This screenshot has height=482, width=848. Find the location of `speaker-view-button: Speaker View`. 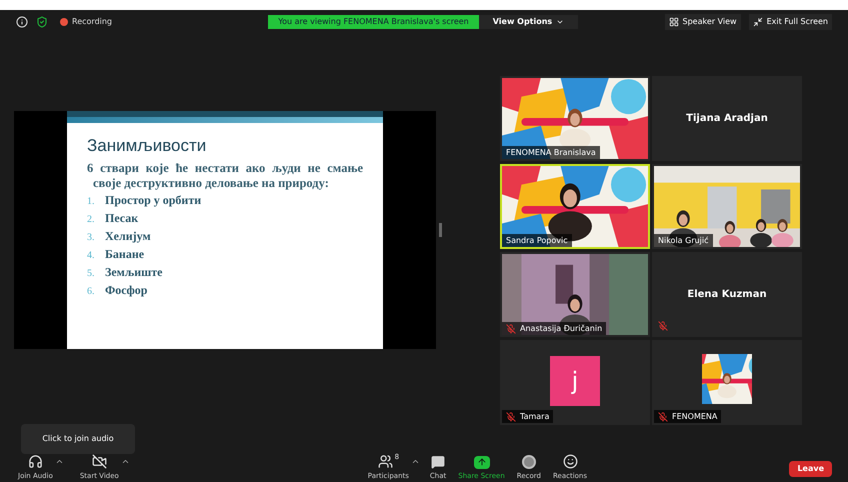

speaker-view-button: Speaker View is located at coordinates (702, 22).